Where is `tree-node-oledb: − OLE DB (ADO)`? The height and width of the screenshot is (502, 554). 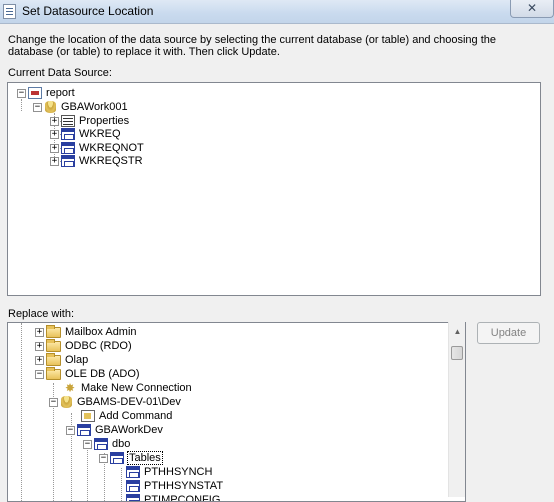
tree-node-oledb: − OLE DB (ADO) is located at coordinates (88, 373).